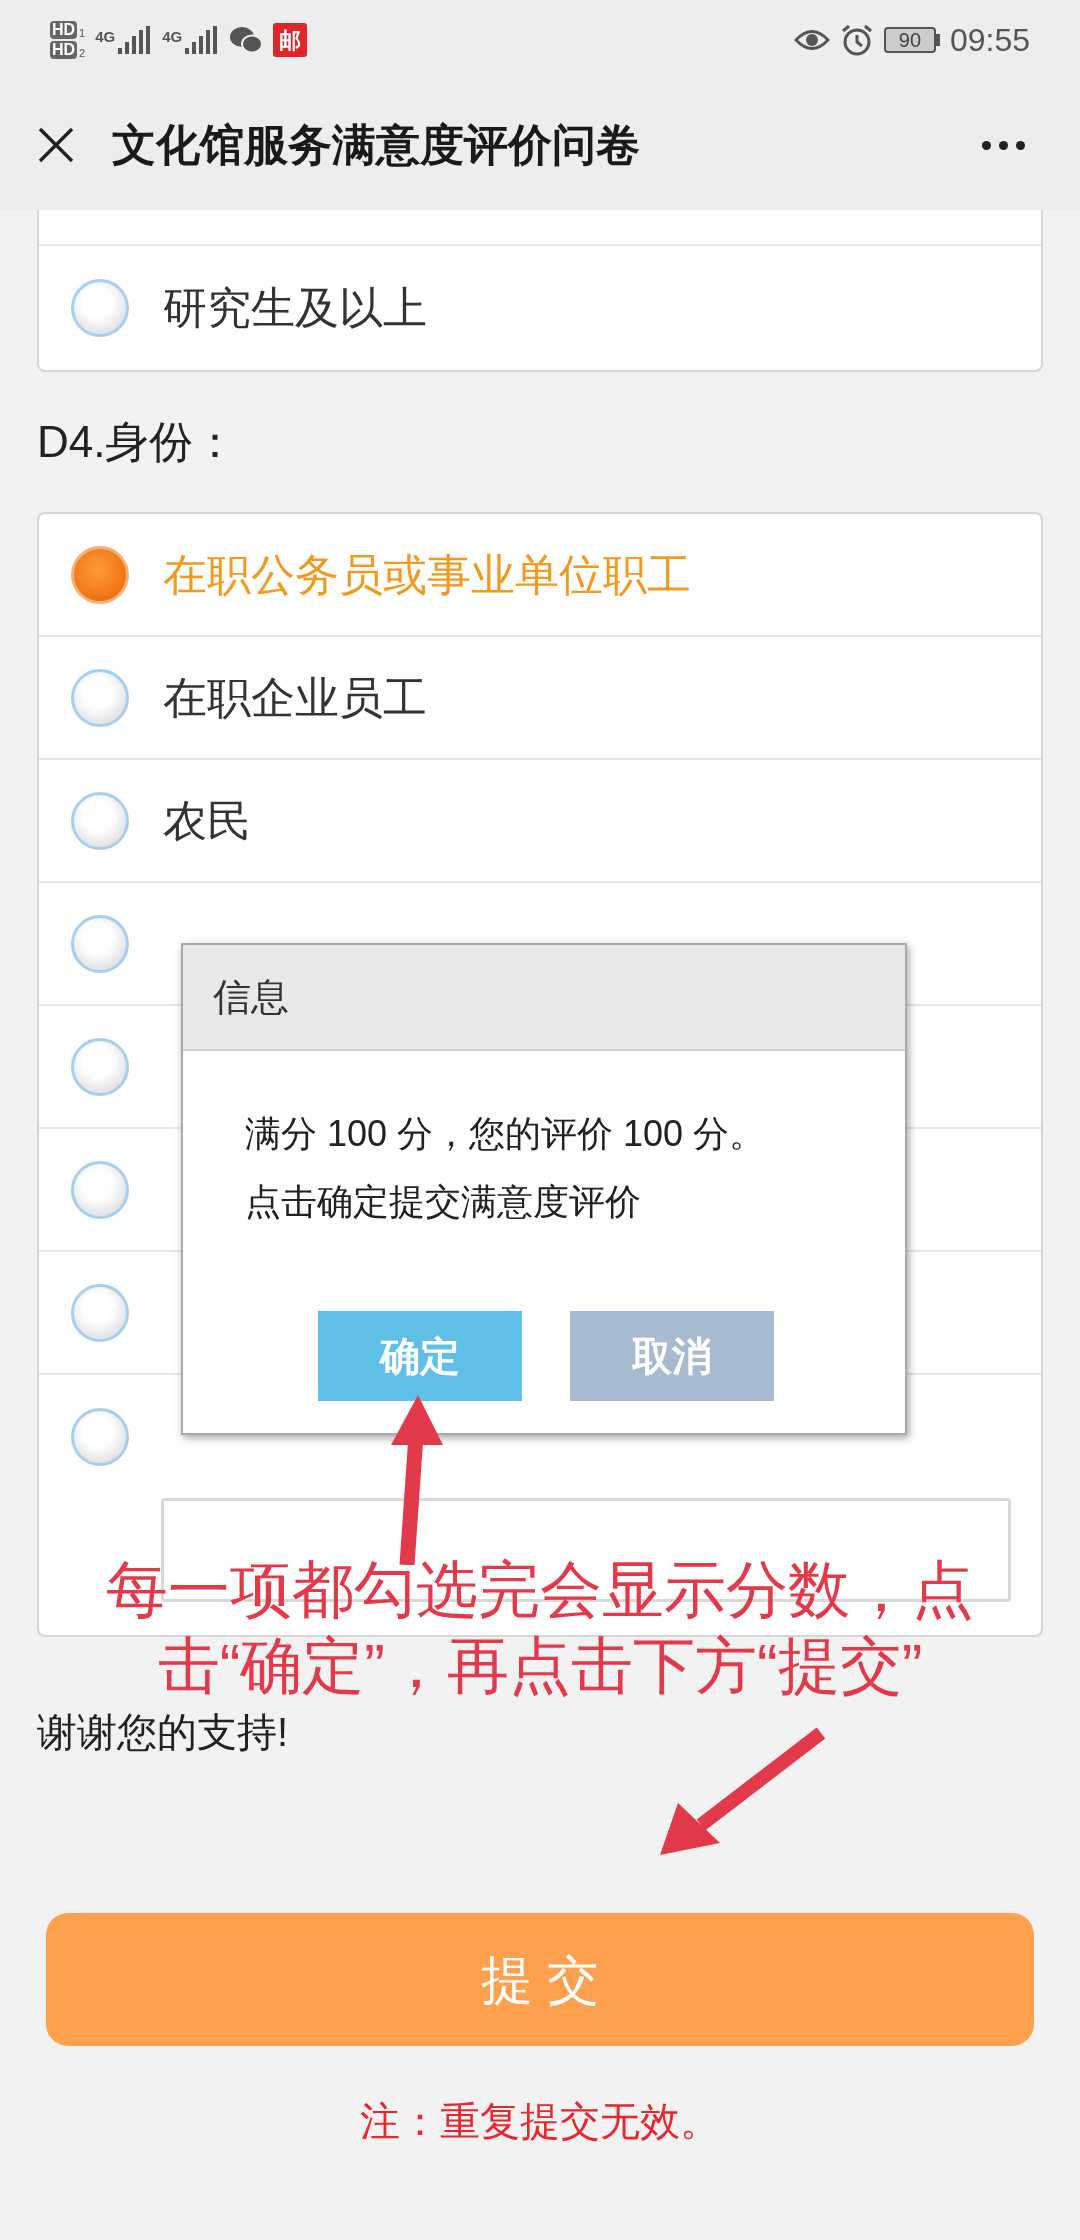 This screenshot has height=2240, width=1080. I want to click on battery-icon: 90, so click(909, 40).